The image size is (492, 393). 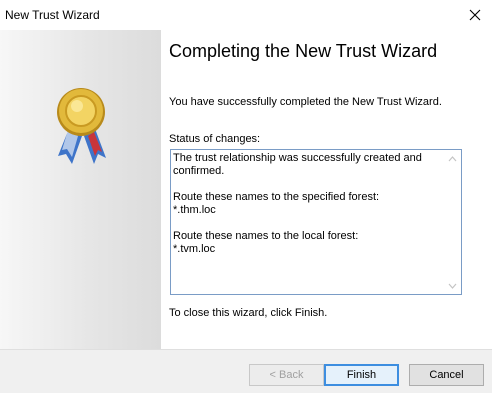 I want to click on scroll-down-icon, so click(x=452, y=285).